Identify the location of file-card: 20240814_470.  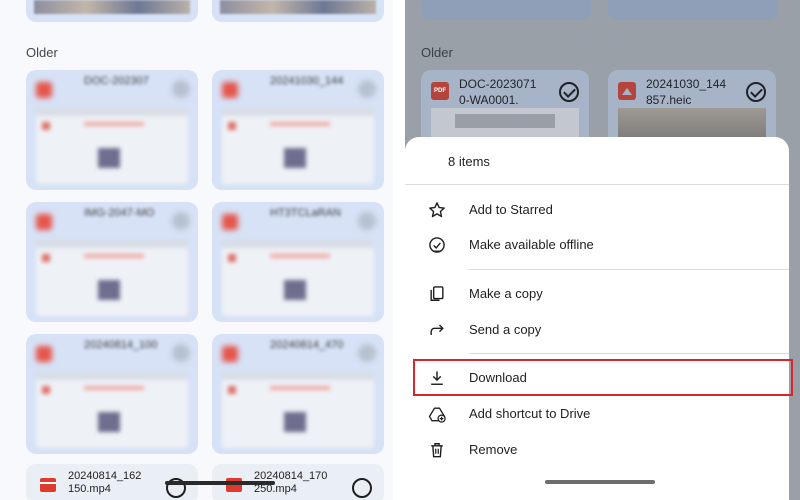
(298, 394).